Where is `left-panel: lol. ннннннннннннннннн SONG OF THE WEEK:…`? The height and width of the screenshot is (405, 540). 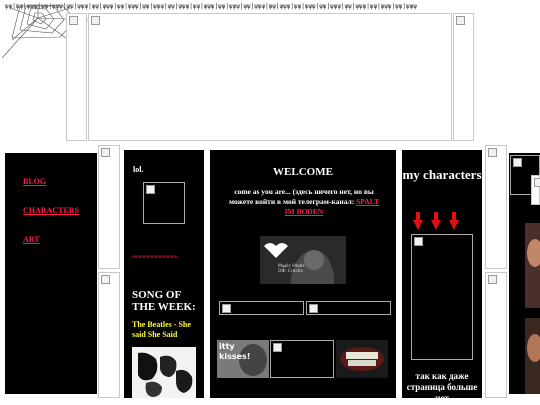 left-panel: lol. ннннннннннннннннн SONG OF THE WEEK:… is located at coordinates (164, 274).